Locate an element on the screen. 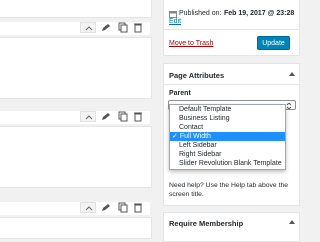  published-on-label: Published on: is located at coordinates (200, 13).